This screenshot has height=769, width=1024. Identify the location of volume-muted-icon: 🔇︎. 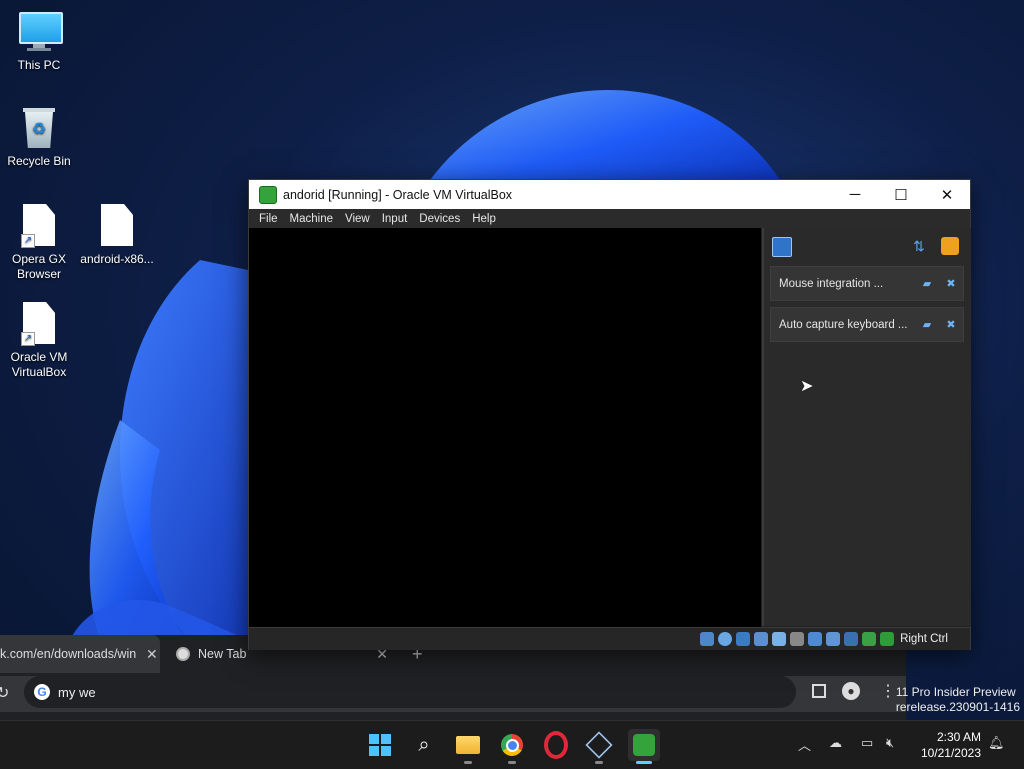
(890, 743).